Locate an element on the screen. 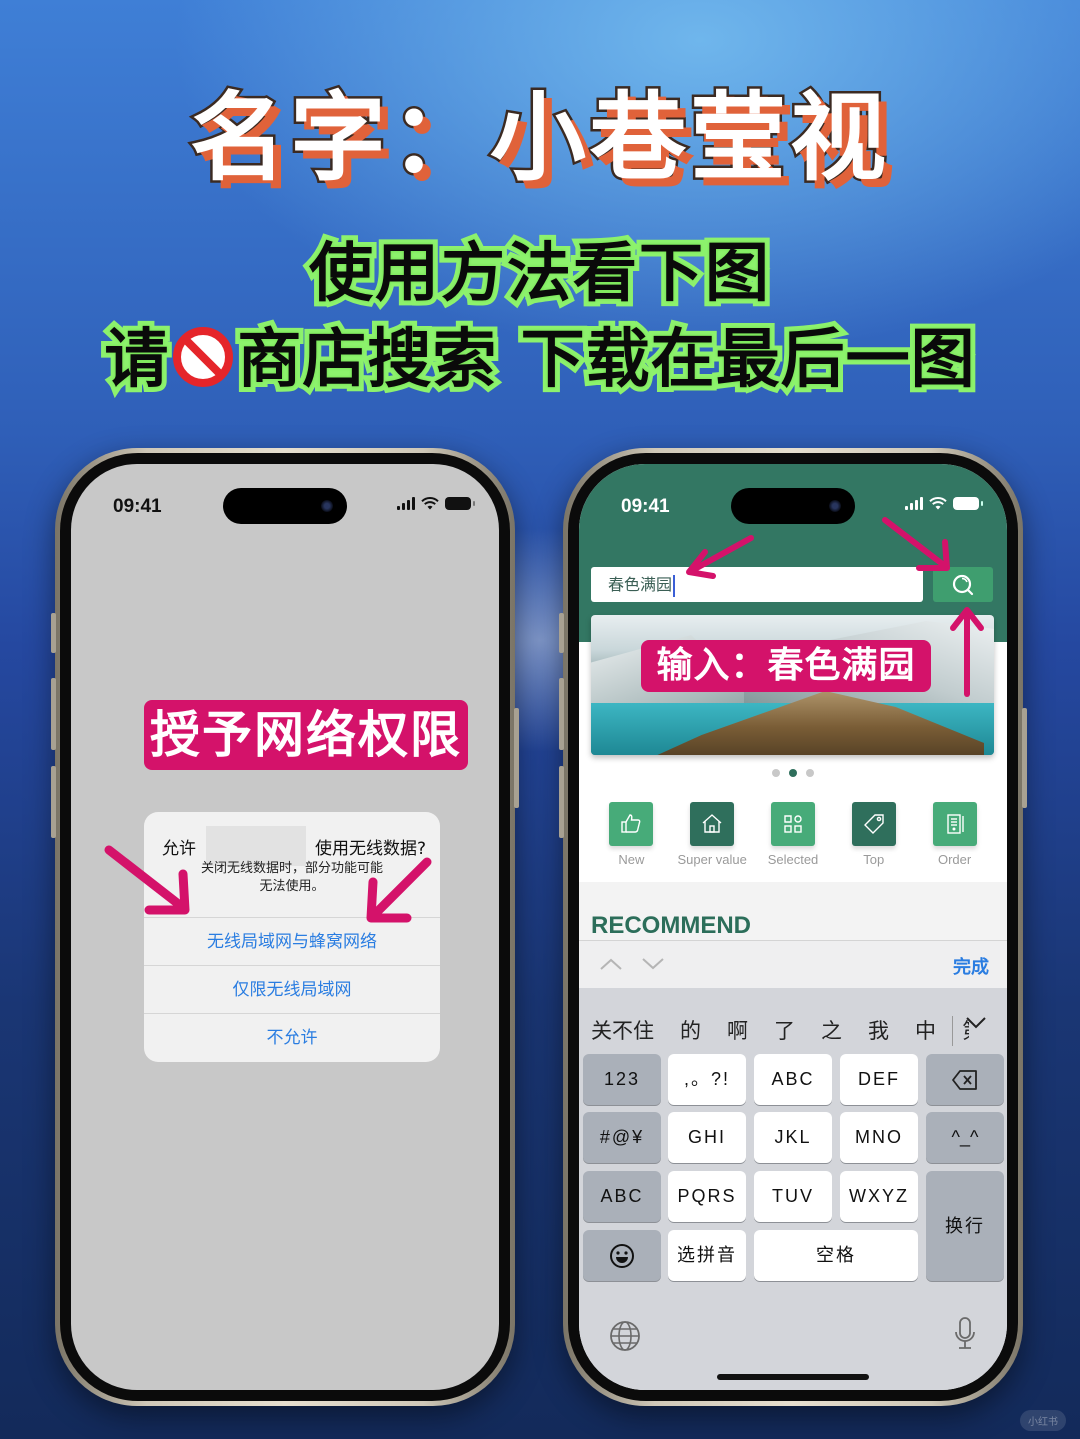 Image resolution: width=1080 pixels, height=1439 pixels. category-top: Top is located at coordinates (873, 834).